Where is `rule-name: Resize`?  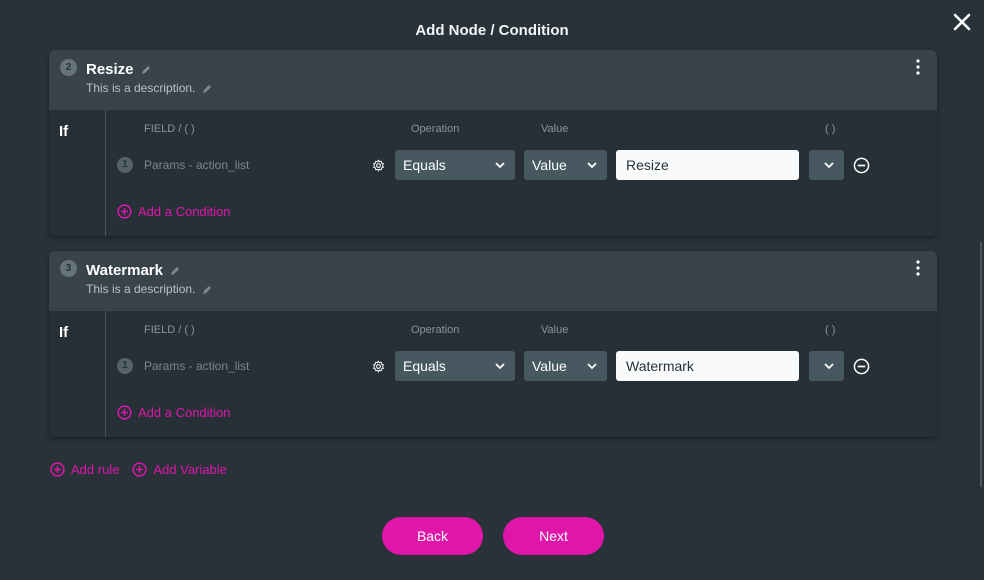 rule-name: Resize is located at coordinates (118, 69).